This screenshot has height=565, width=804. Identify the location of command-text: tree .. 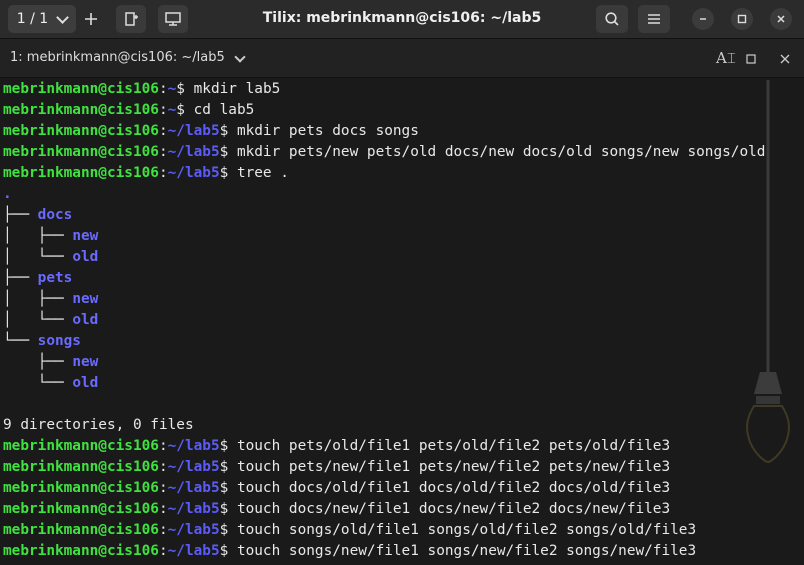
(258, 173).